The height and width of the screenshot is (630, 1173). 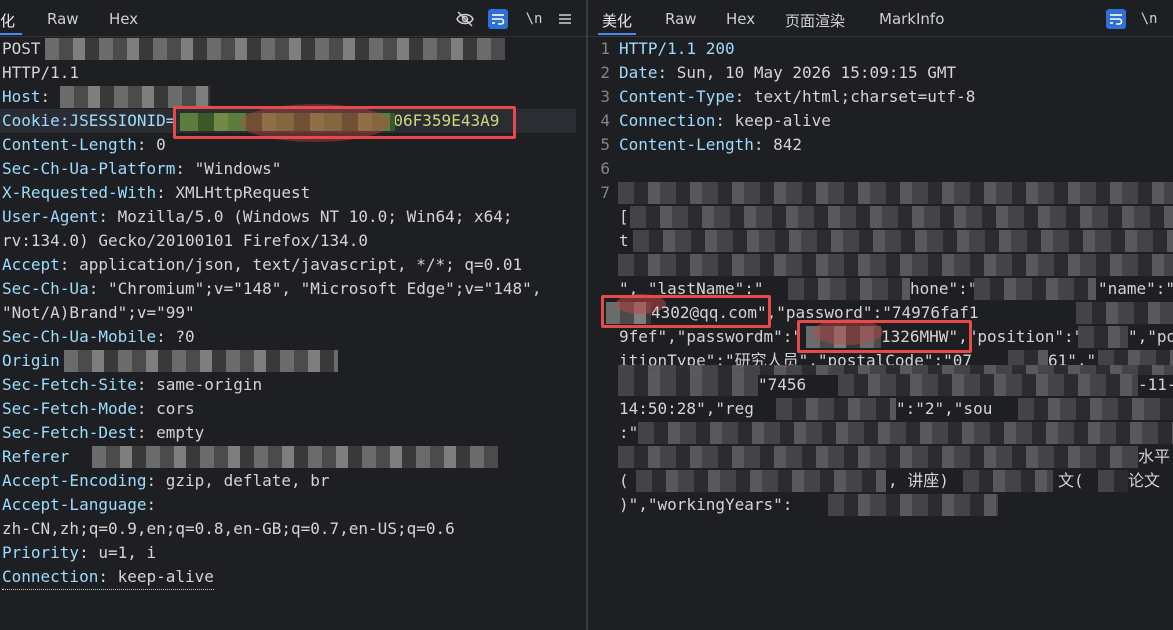 I want to click on header-key: Content-Length, so click(x=69, y=144).